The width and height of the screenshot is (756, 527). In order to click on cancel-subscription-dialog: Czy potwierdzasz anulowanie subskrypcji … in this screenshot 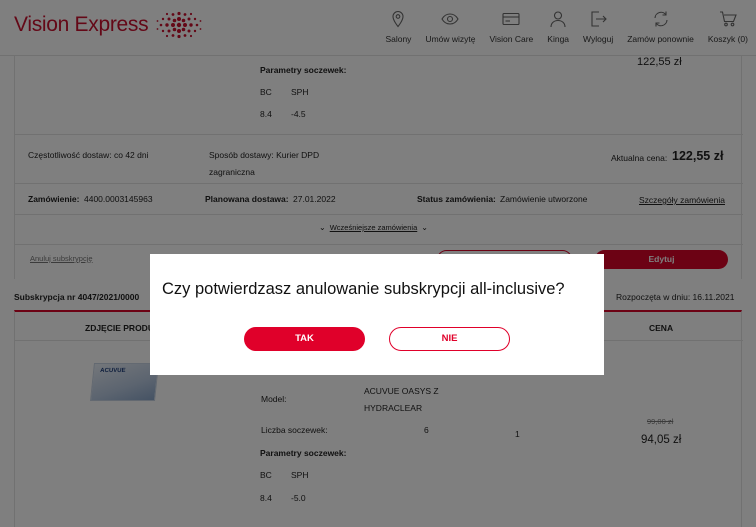, I will do `click(377, 314)`.